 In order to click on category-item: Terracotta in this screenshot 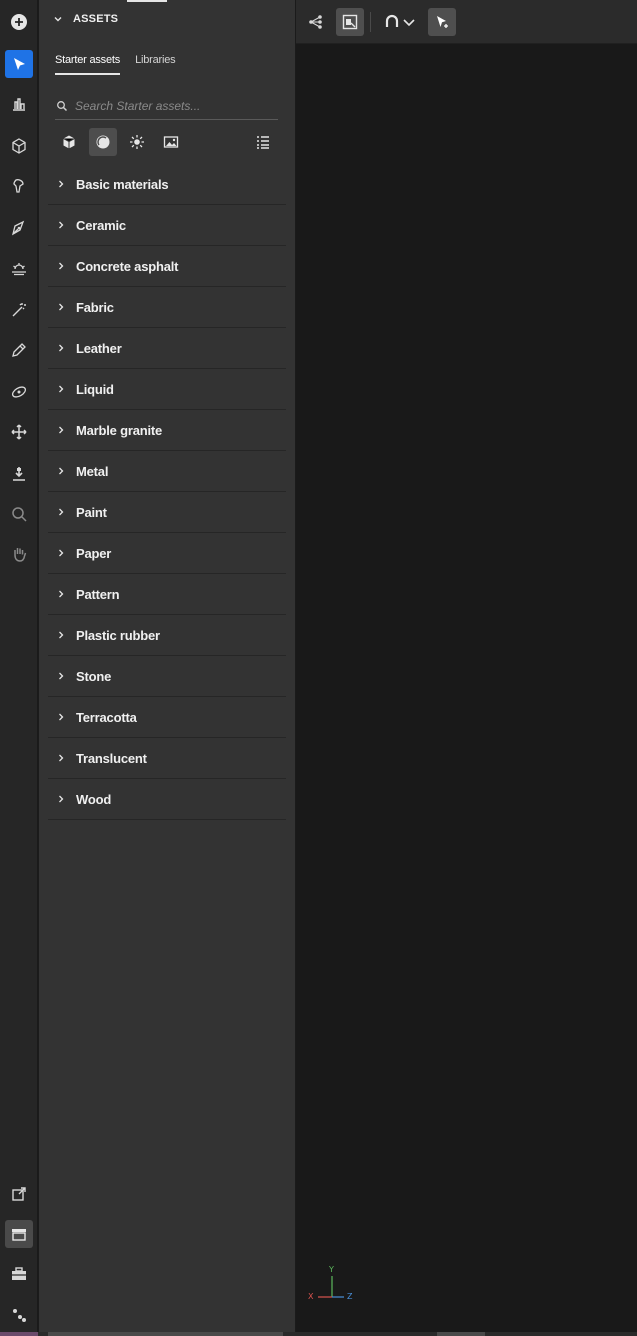, I will do `click(167, 717)`.